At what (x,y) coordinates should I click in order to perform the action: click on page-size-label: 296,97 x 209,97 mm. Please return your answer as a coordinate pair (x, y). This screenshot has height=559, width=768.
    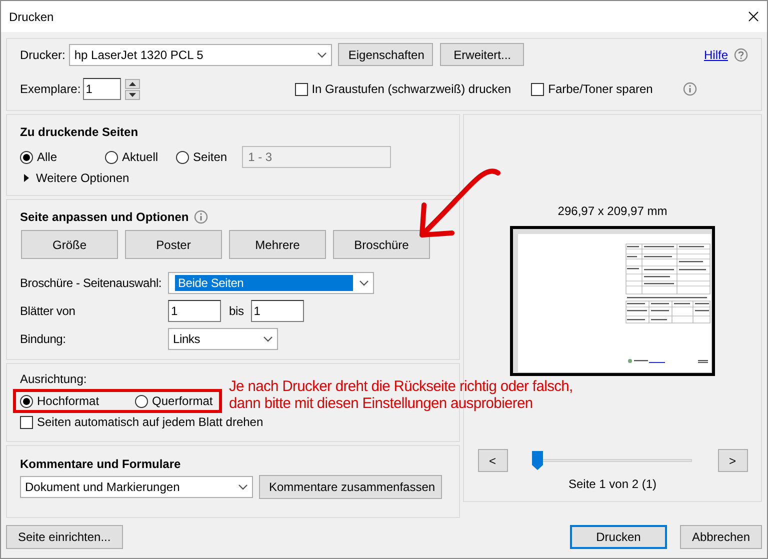
    Looking at the image, I should click on (613, 211).